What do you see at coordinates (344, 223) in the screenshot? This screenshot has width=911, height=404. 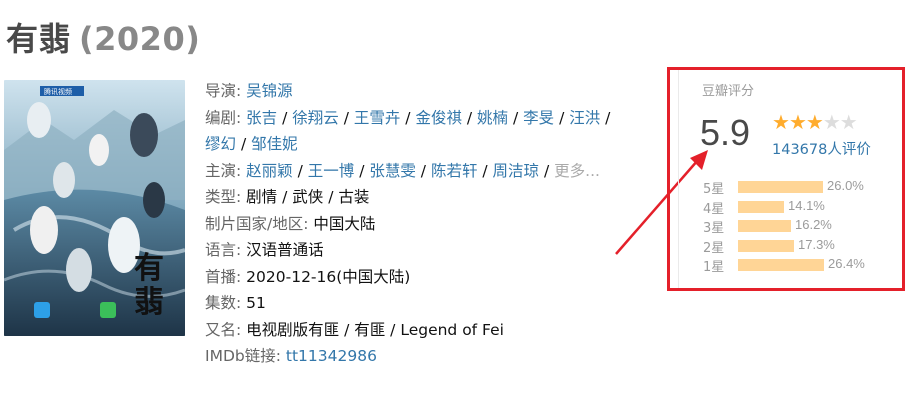 I see `country-value: 中国大陆` at bounding box center [344, 223].